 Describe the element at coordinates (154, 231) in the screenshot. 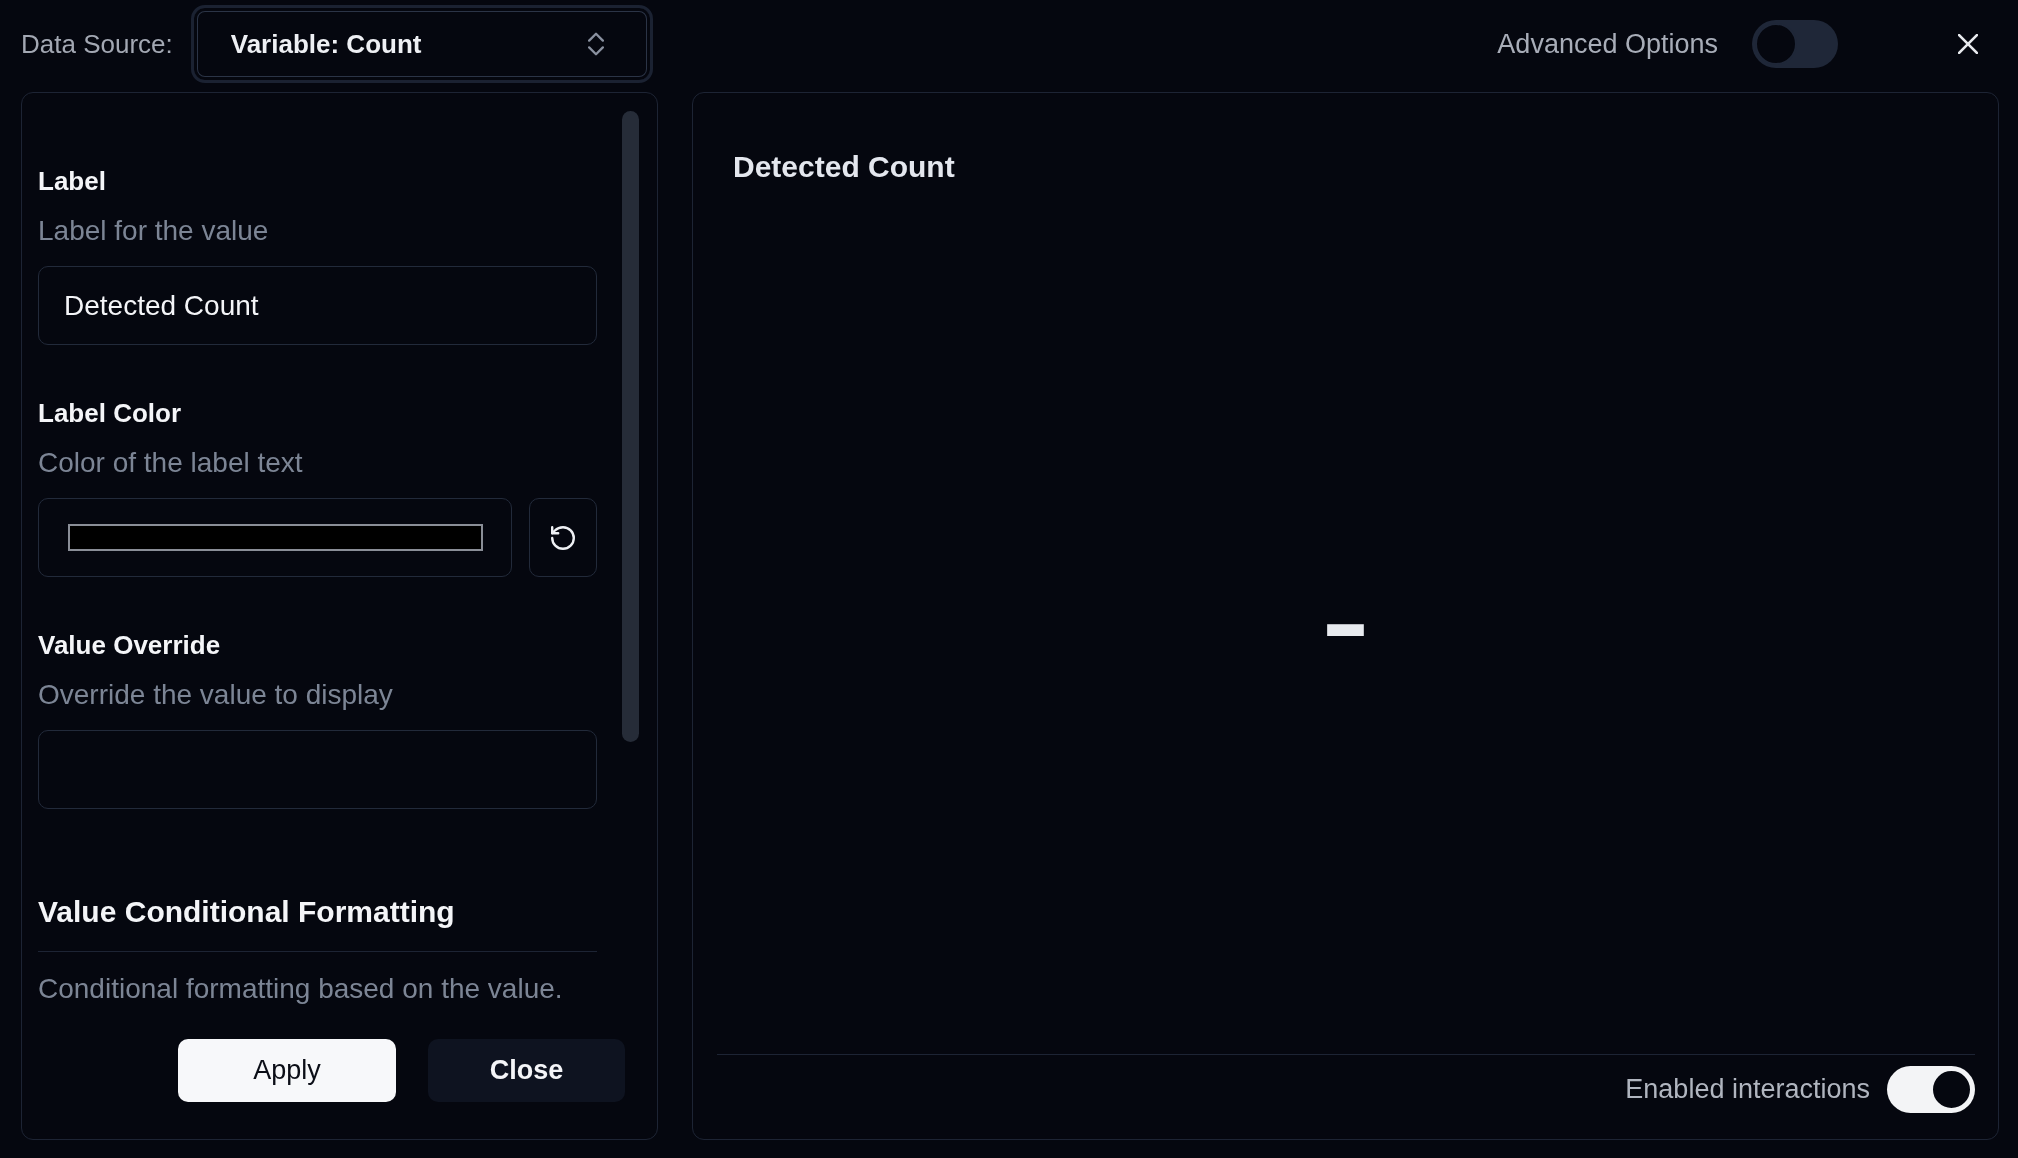

I see `field-description: Label for the value` at that location.